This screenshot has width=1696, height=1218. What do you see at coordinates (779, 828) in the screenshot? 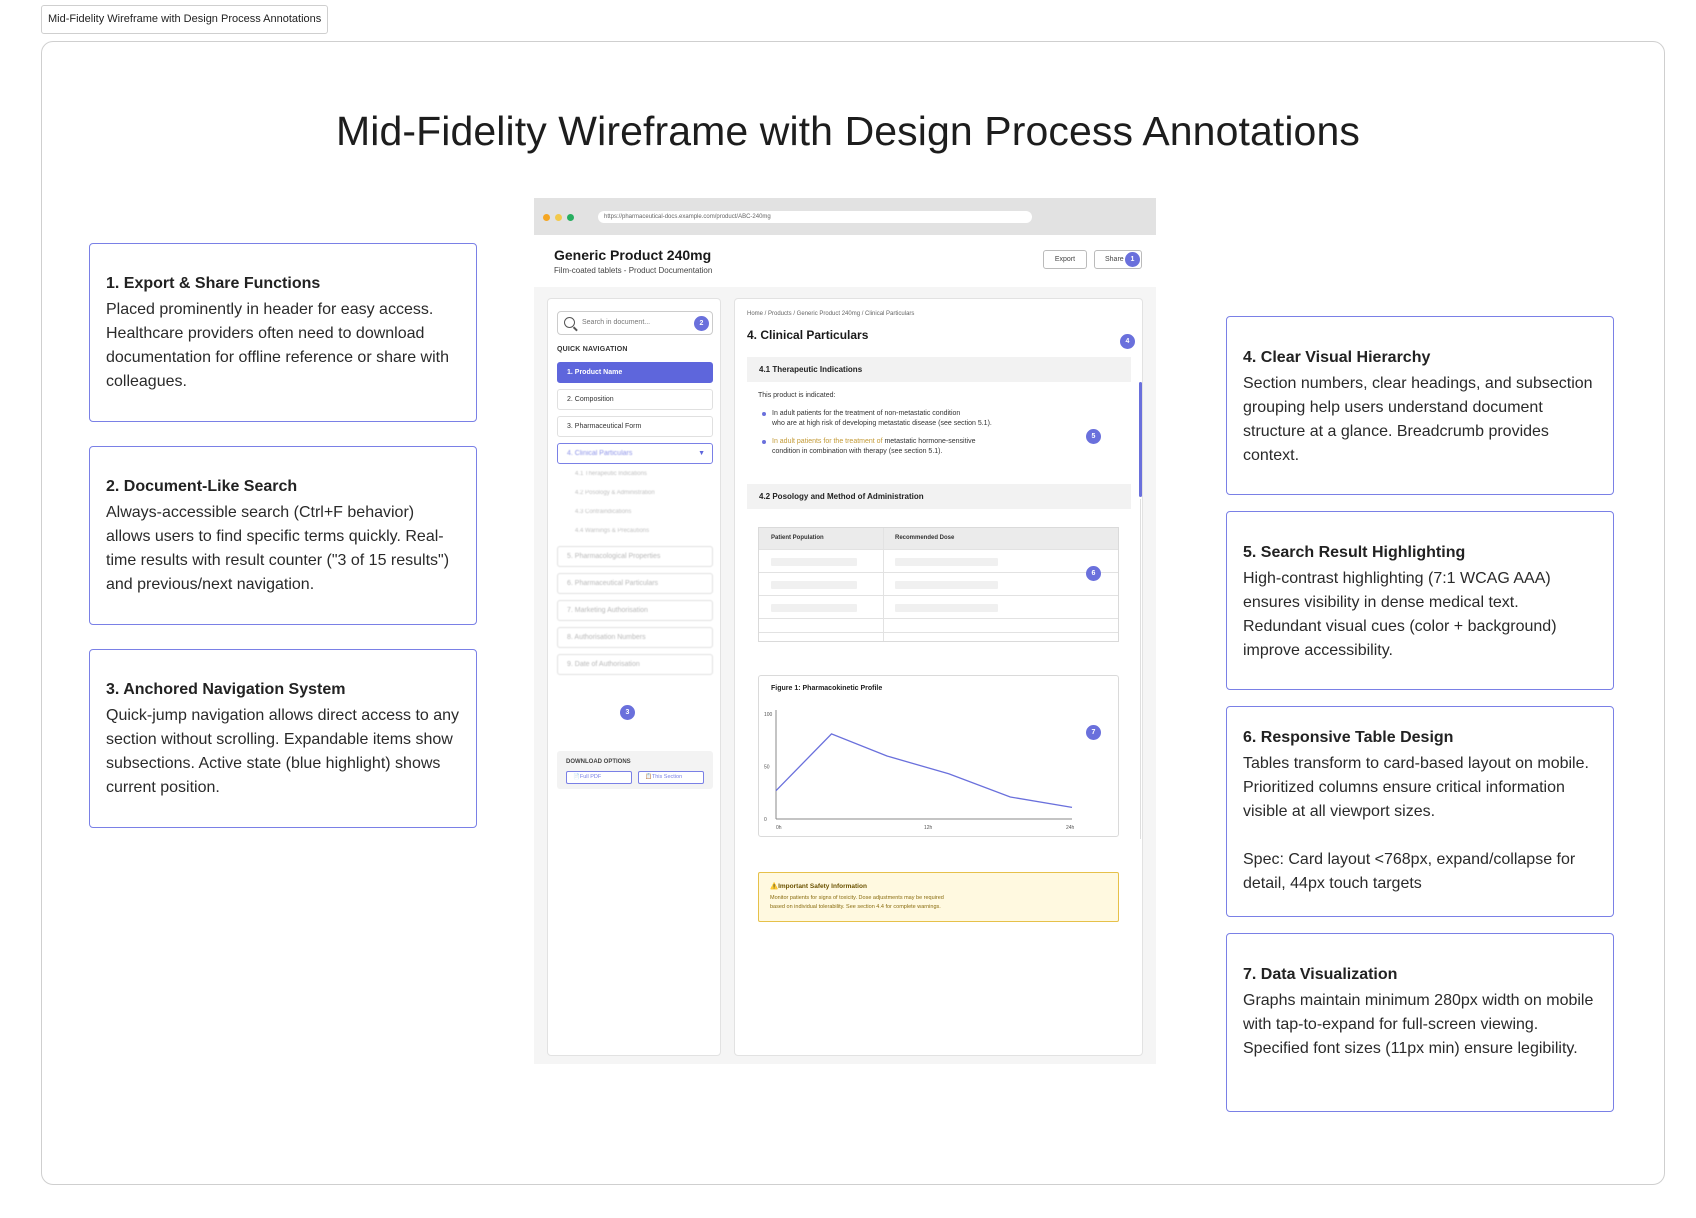
I see `x-tick-label: 0h` at bounding box center [779, 828].